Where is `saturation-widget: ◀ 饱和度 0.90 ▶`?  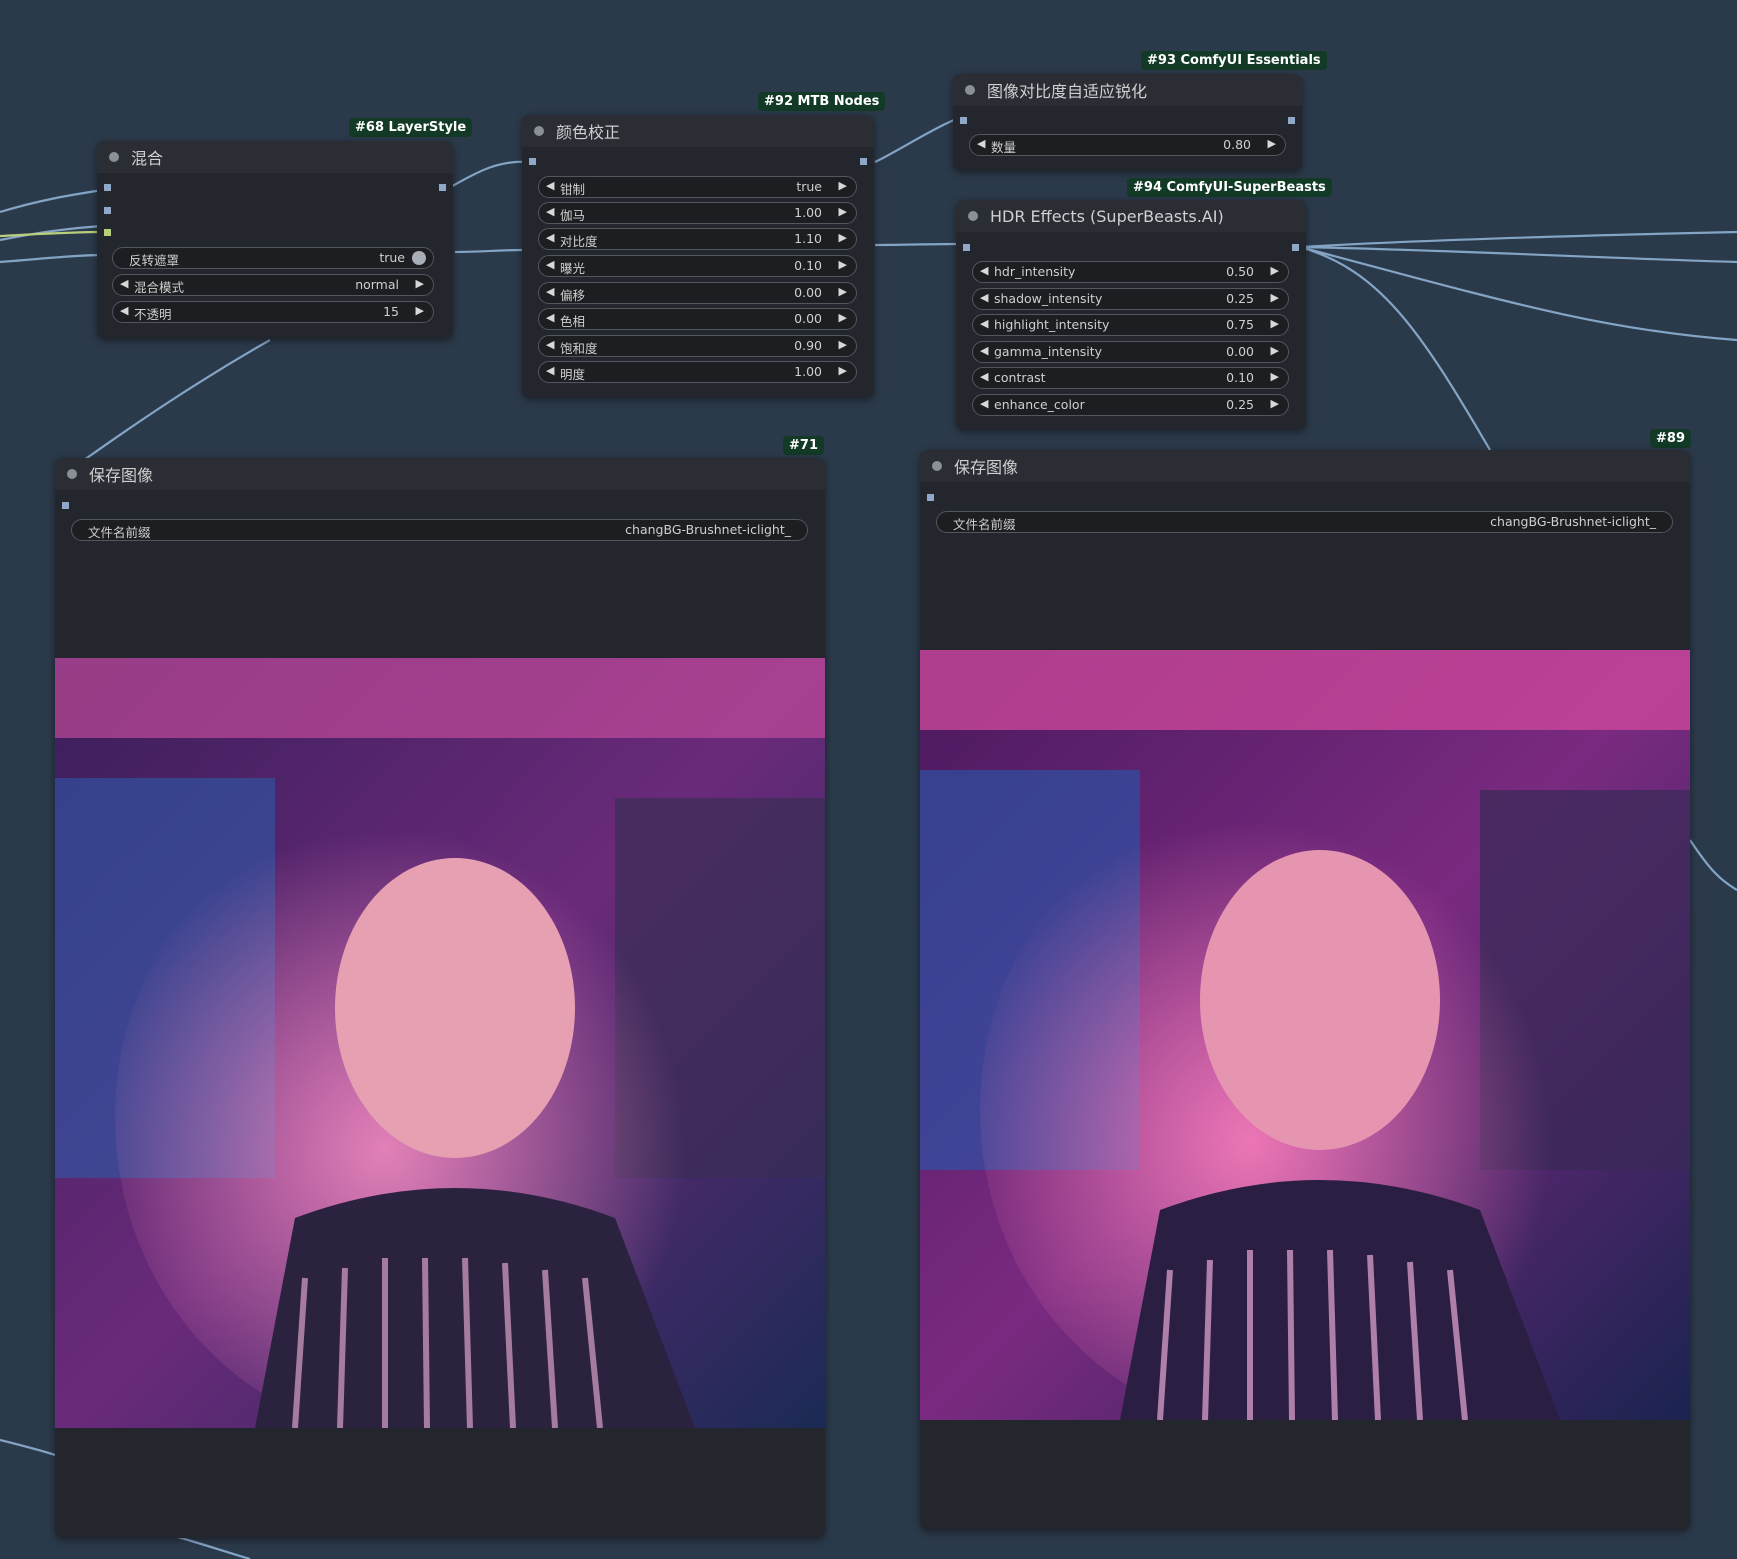 saturation-widget: ◀ 饱和度 0.90 ▶ is located at coordinates (697, 346).